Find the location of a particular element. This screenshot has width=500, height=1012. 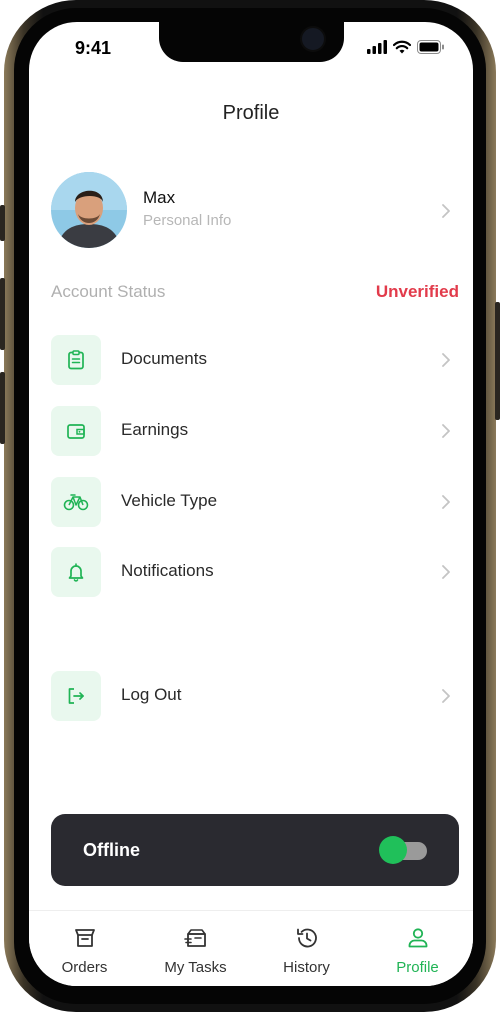

menu-item-vehicle-type: Vehicle Type is located at coordinates (256, 503).